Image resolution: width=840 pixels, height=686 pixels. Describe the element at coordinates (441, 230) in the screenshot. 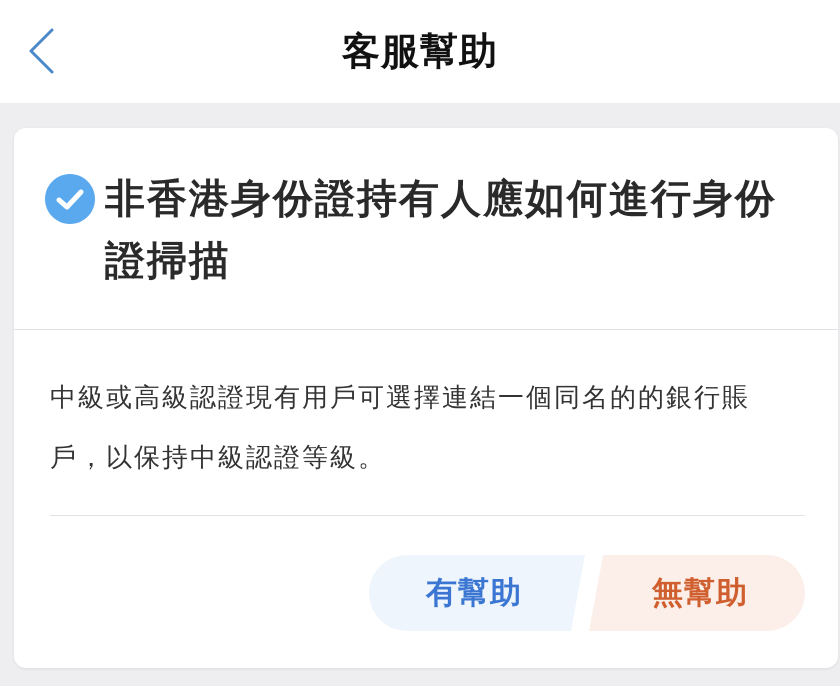

I see `article-title: 非香港身份證持有人應如何進行身份證掃描` at that location.